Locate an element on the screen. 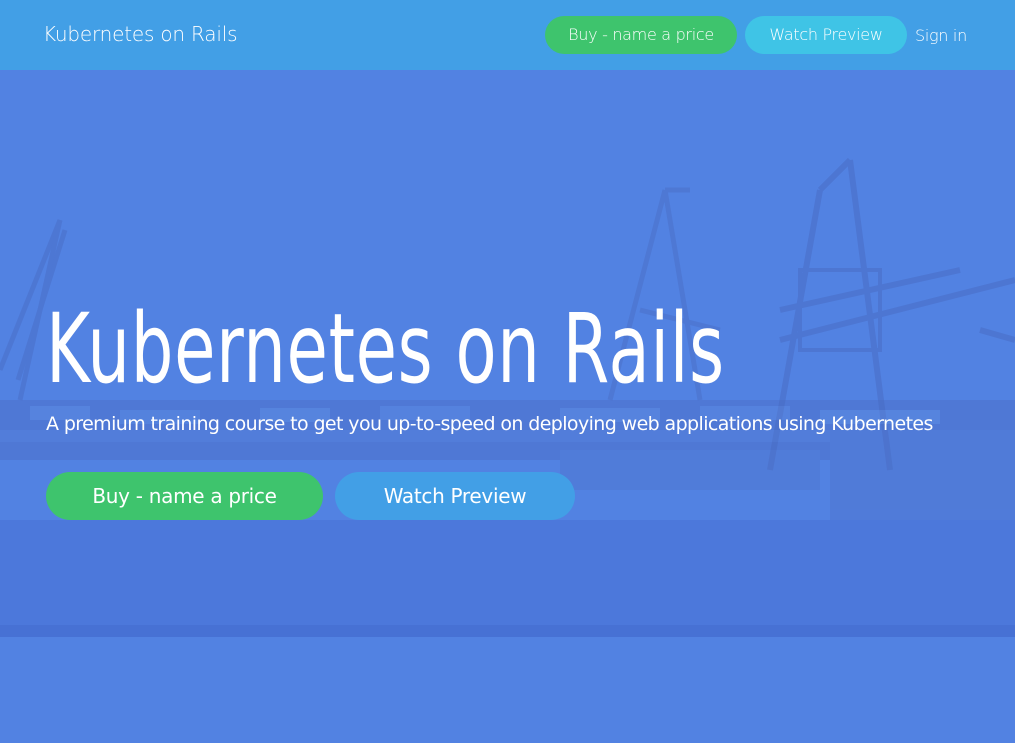 This screenshot has width=1015, height=743. hero-watch-preview-button: Watch Preview is located at coordinates (455, 496).